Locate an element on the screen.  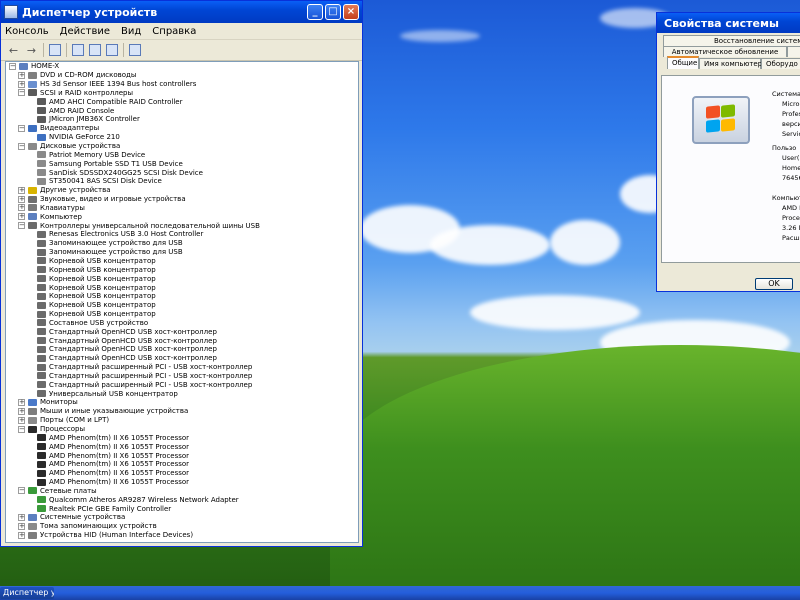
tree-row: + Мониторы is located at coordinates (182, 402).